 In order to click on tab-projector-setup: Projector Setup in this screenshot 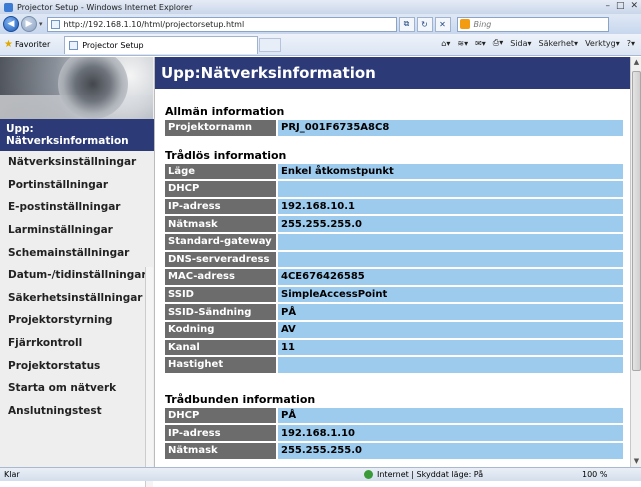, I will do `click(161, 44)`.